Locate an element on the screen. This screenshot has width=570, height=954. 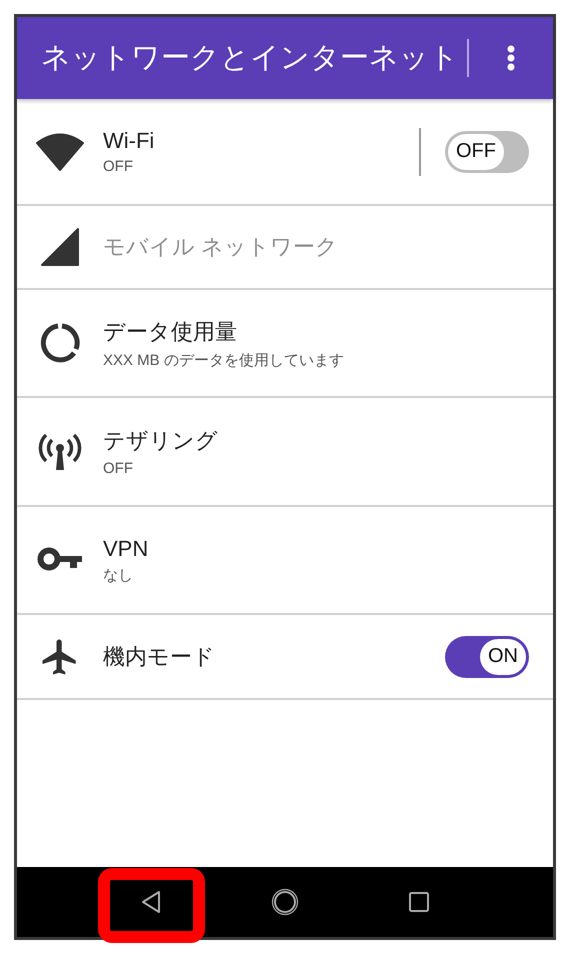
settings-item: 機内モード ON is located at coordinates (285, 657).